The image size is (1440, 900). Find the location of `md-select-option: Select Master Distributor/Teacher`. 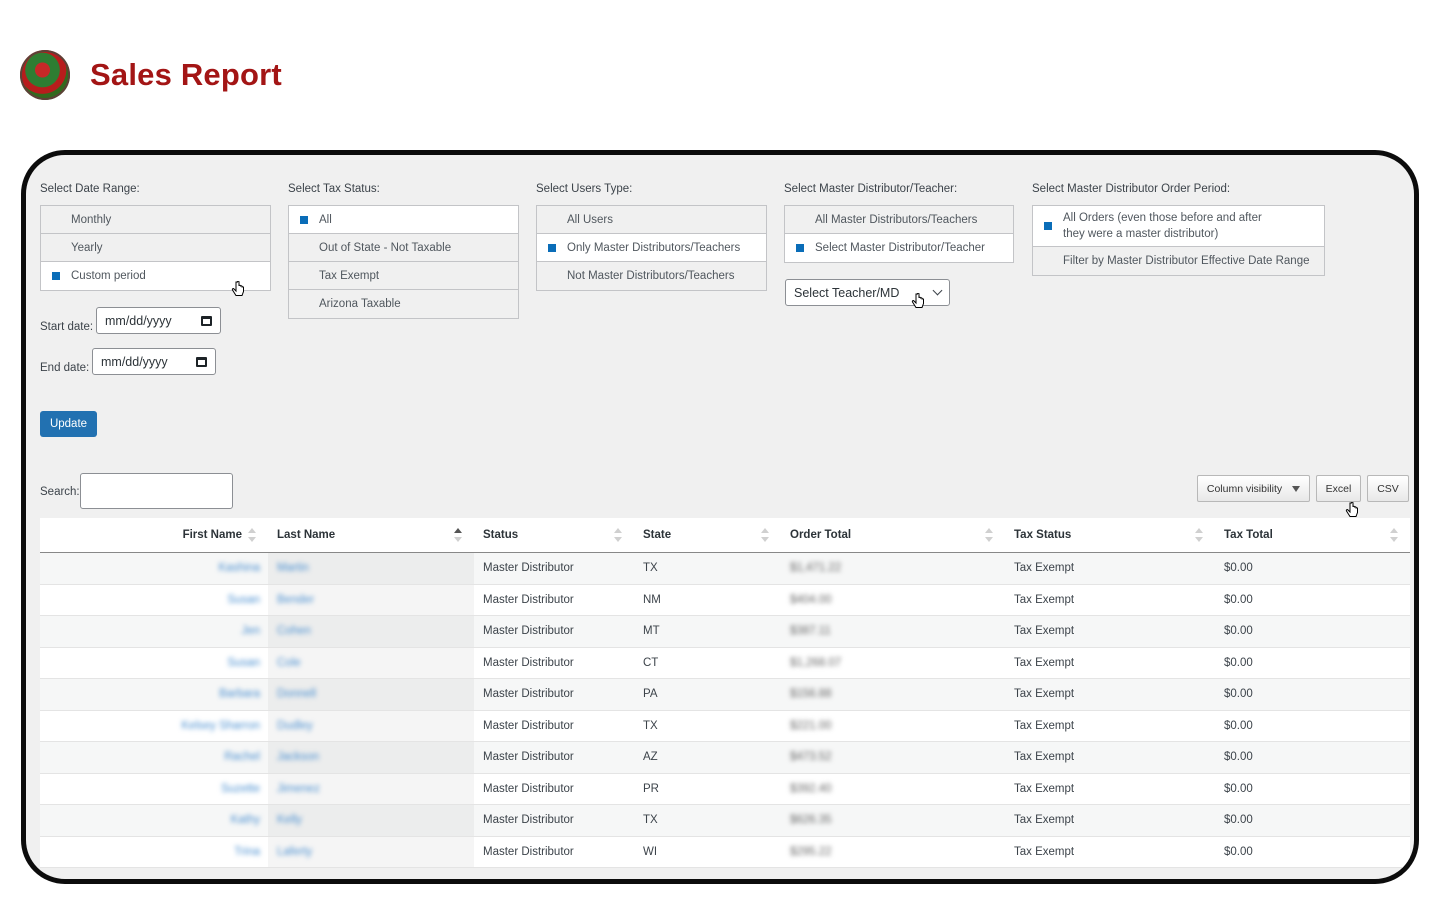

md-select-option: Select Master Distributor/Teacher is located at coordinates (899, 248).